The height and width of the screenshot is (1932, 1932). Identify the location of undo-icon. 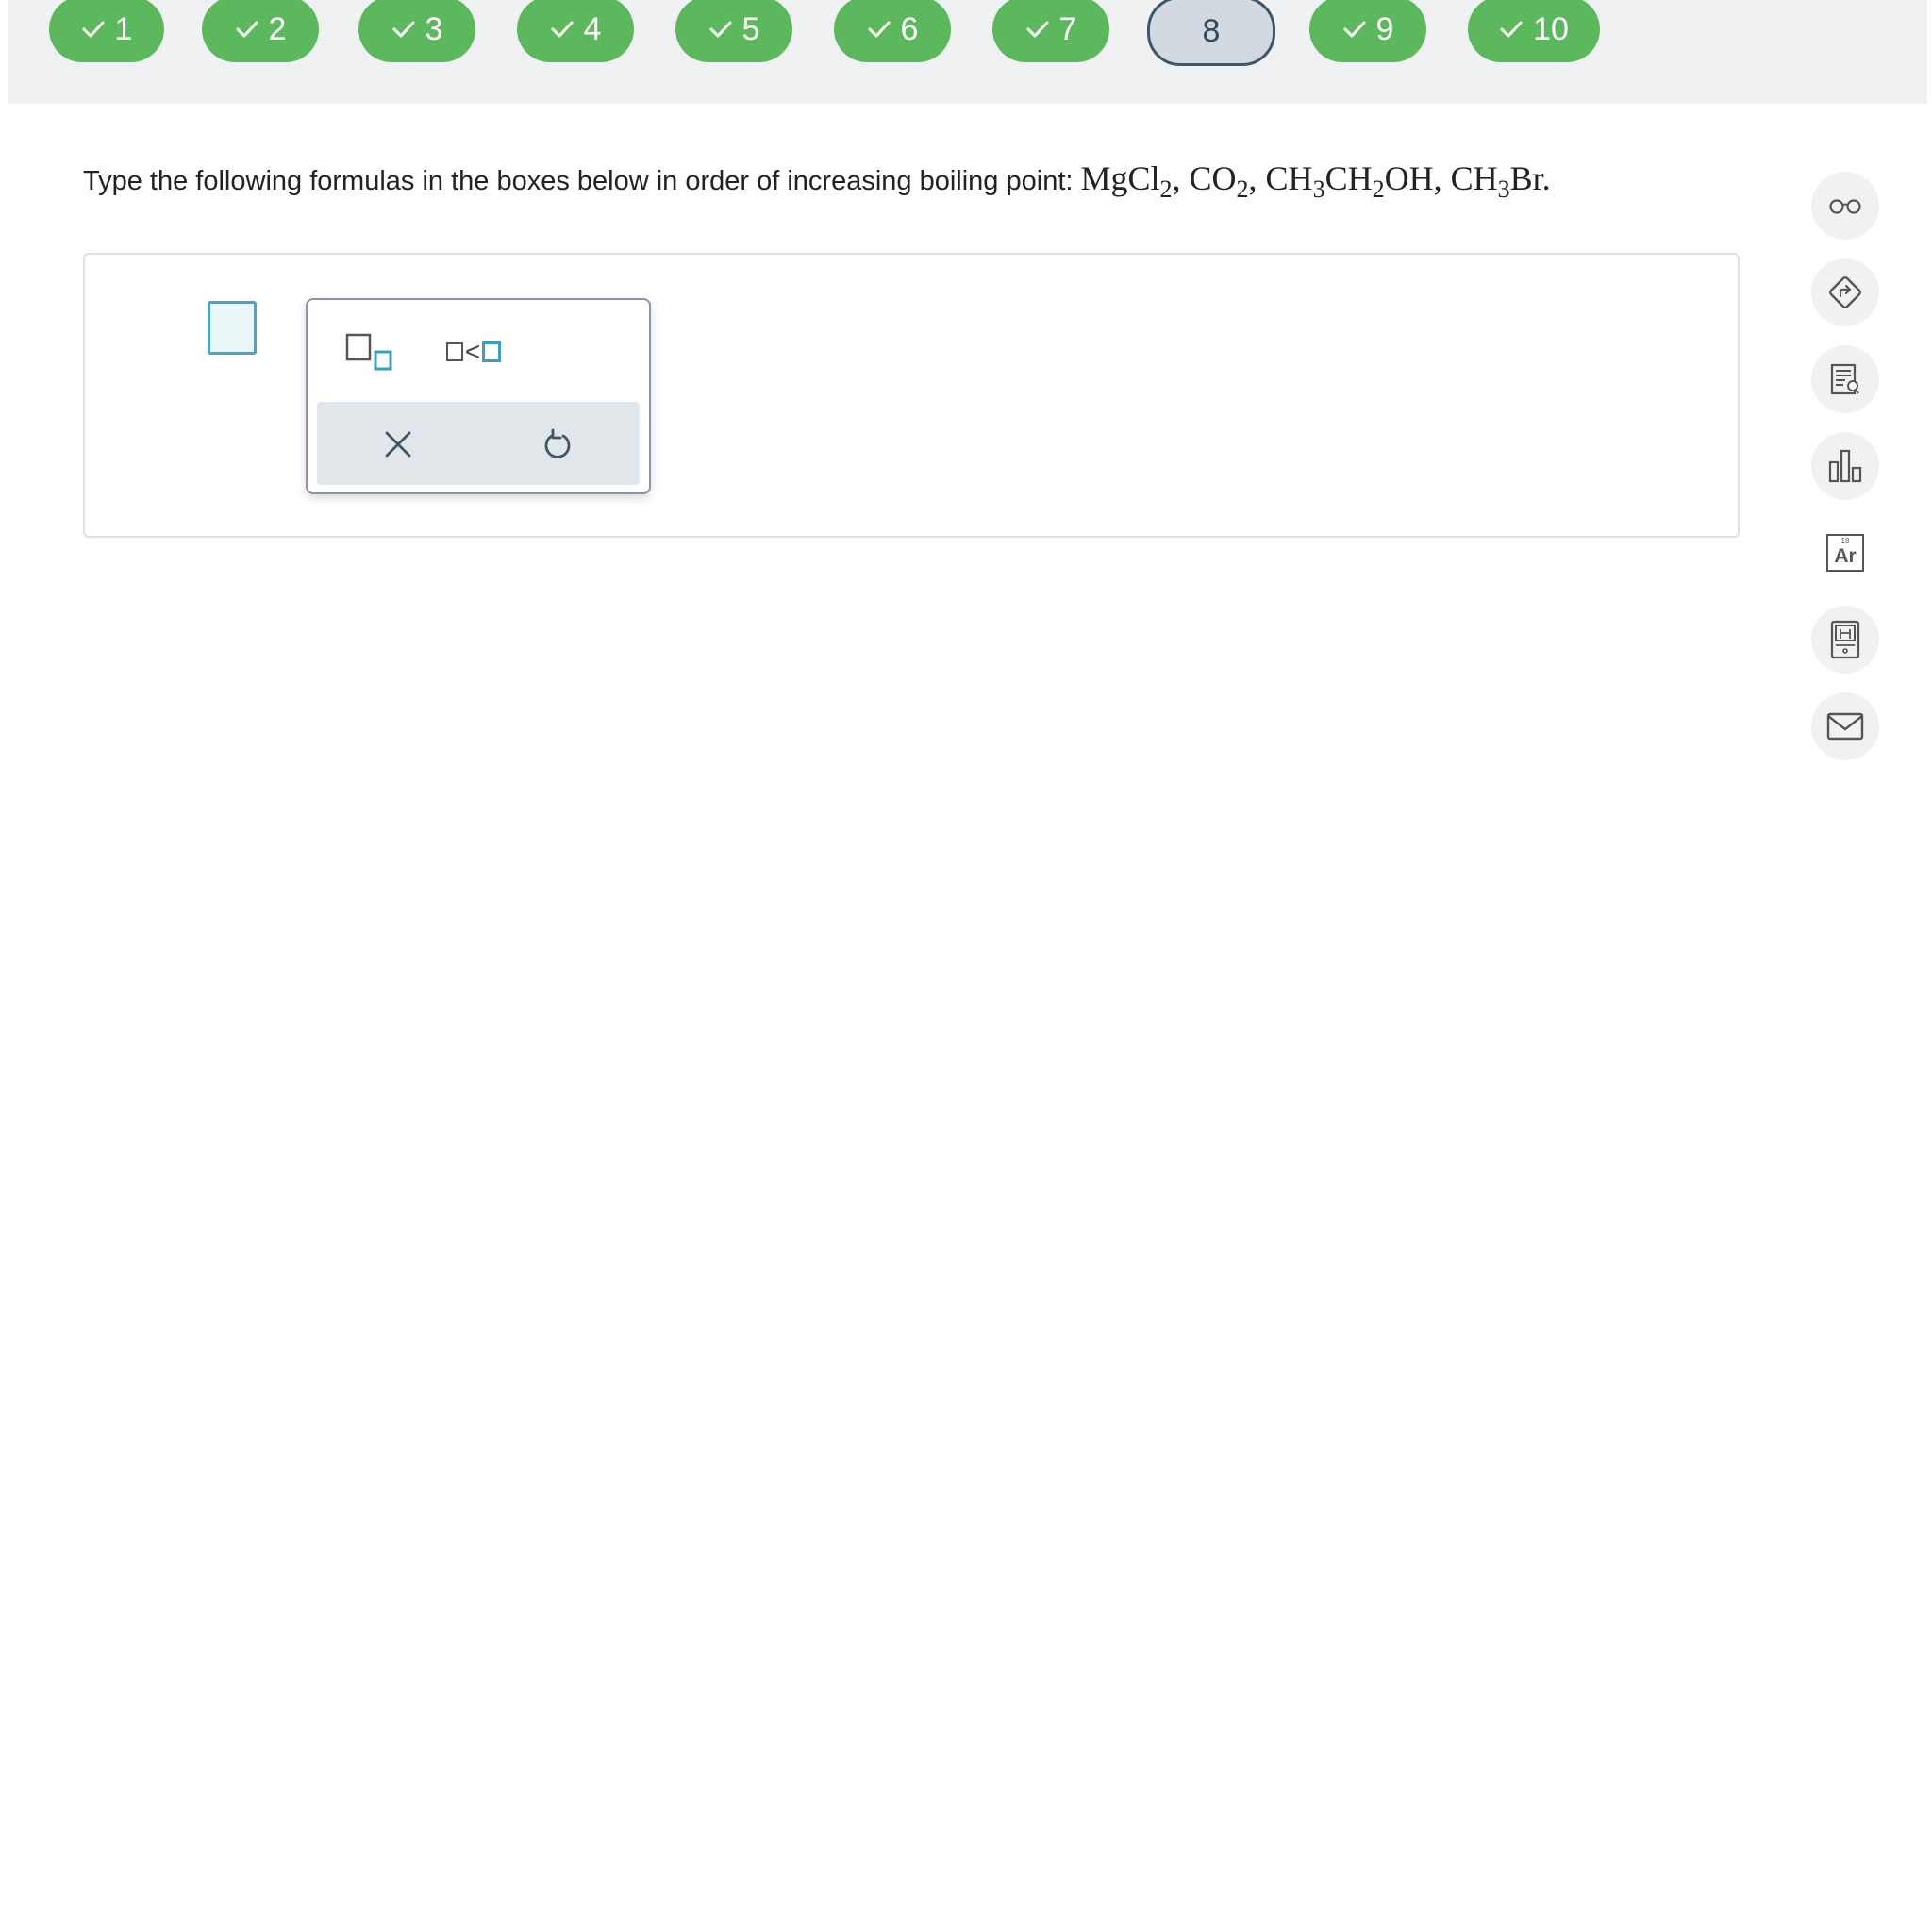
(557, 443).